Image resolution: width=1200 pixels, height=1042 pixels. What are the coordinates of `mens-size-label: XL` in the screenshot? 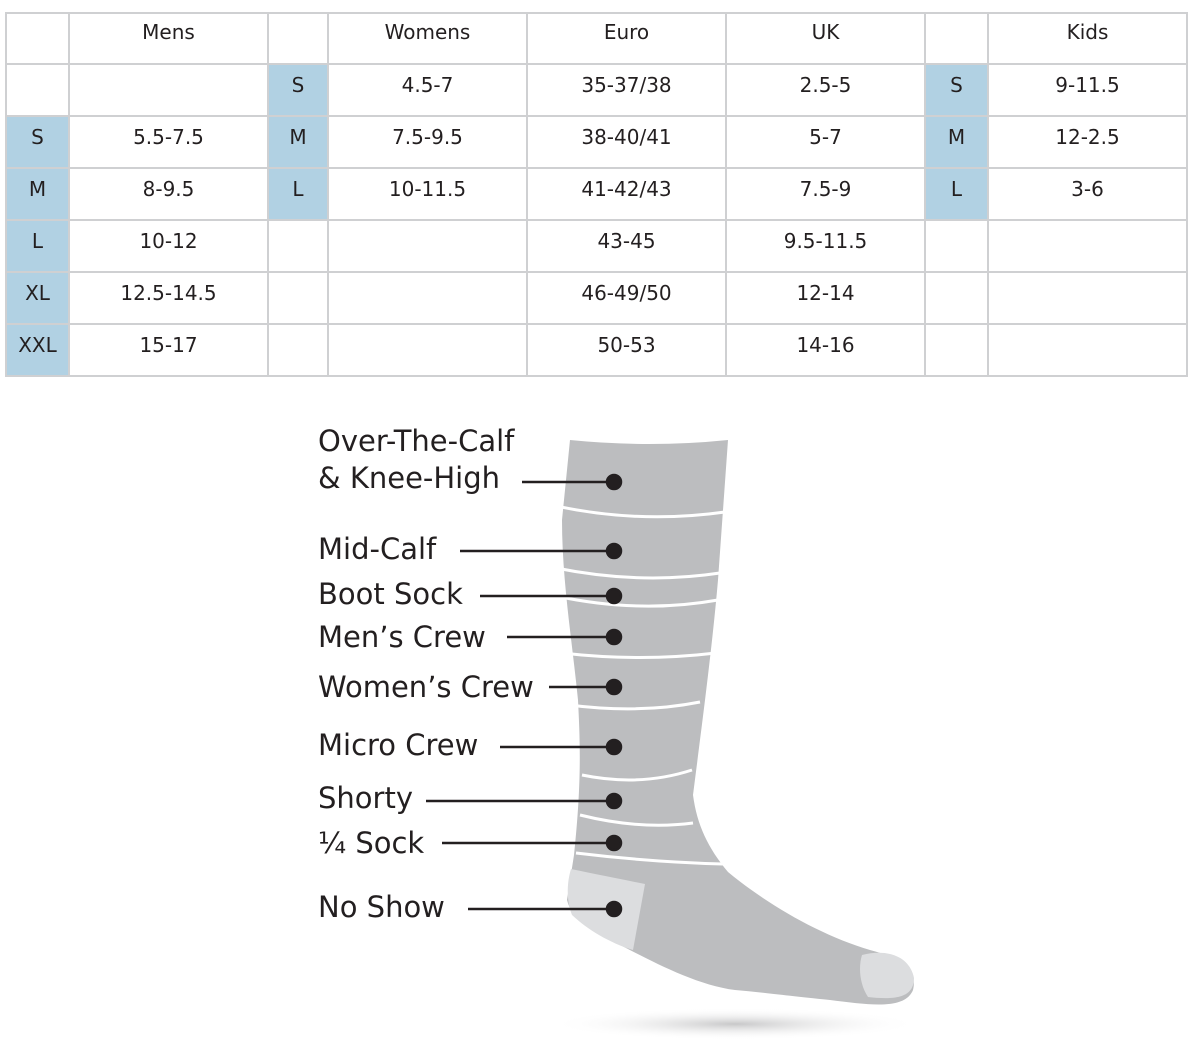 It's located at (37, 298).